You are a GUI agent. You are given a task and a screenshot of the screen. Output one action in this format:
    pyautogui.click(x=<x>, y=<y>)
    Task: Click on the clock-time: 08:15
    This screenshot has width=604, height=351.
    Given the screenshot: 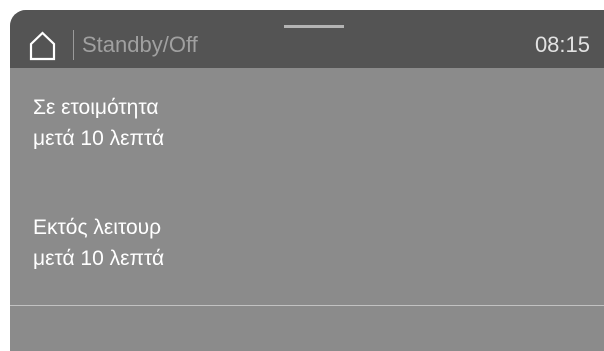 What is the action you would take?
    pyautogui.click(x=562, y=44)
    